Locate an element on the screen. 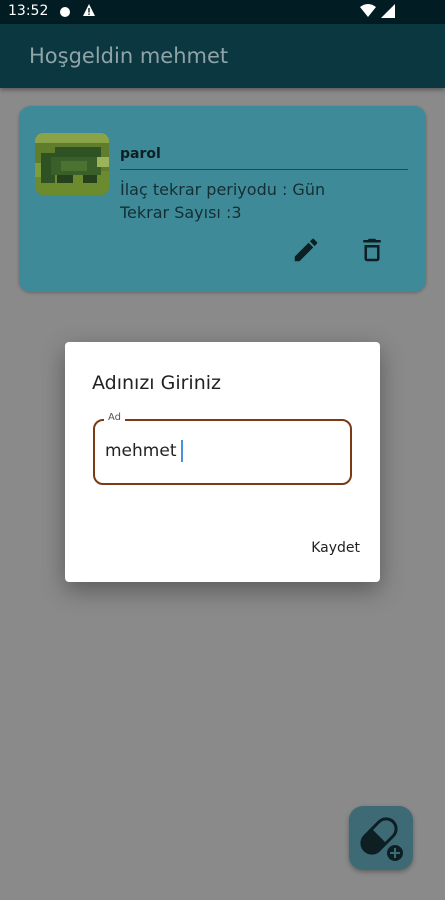  edit-icon is located at coordinates (306, 250).